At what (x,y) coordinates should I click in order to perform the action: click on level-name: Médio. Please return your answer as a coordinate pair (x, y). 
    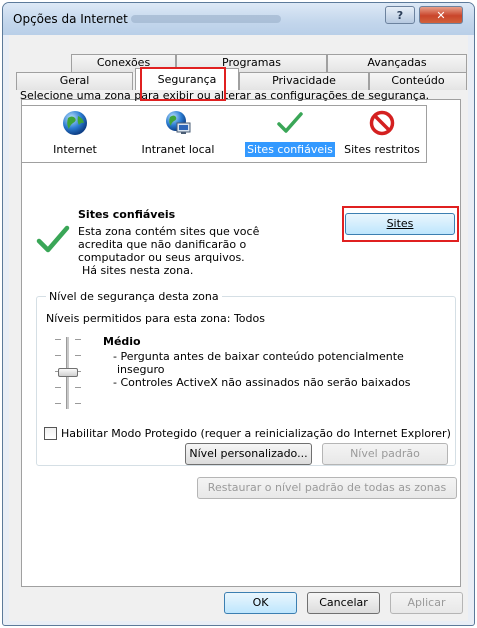
    Looking at the image, I should click on (122, 341).